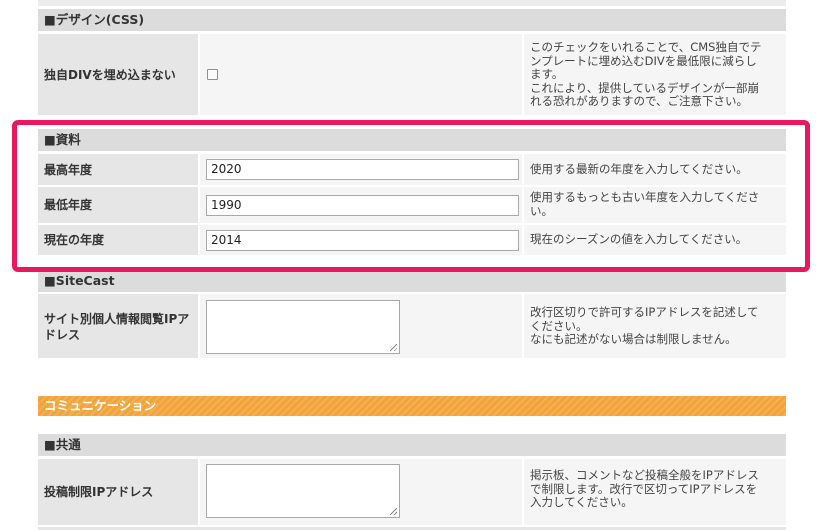 This screenshot has height=530, width=821. What do you see at coordinates (303, 327) in the screenshot?
I see `sitecast-ip-textarea` at bounding box center [303, 327].